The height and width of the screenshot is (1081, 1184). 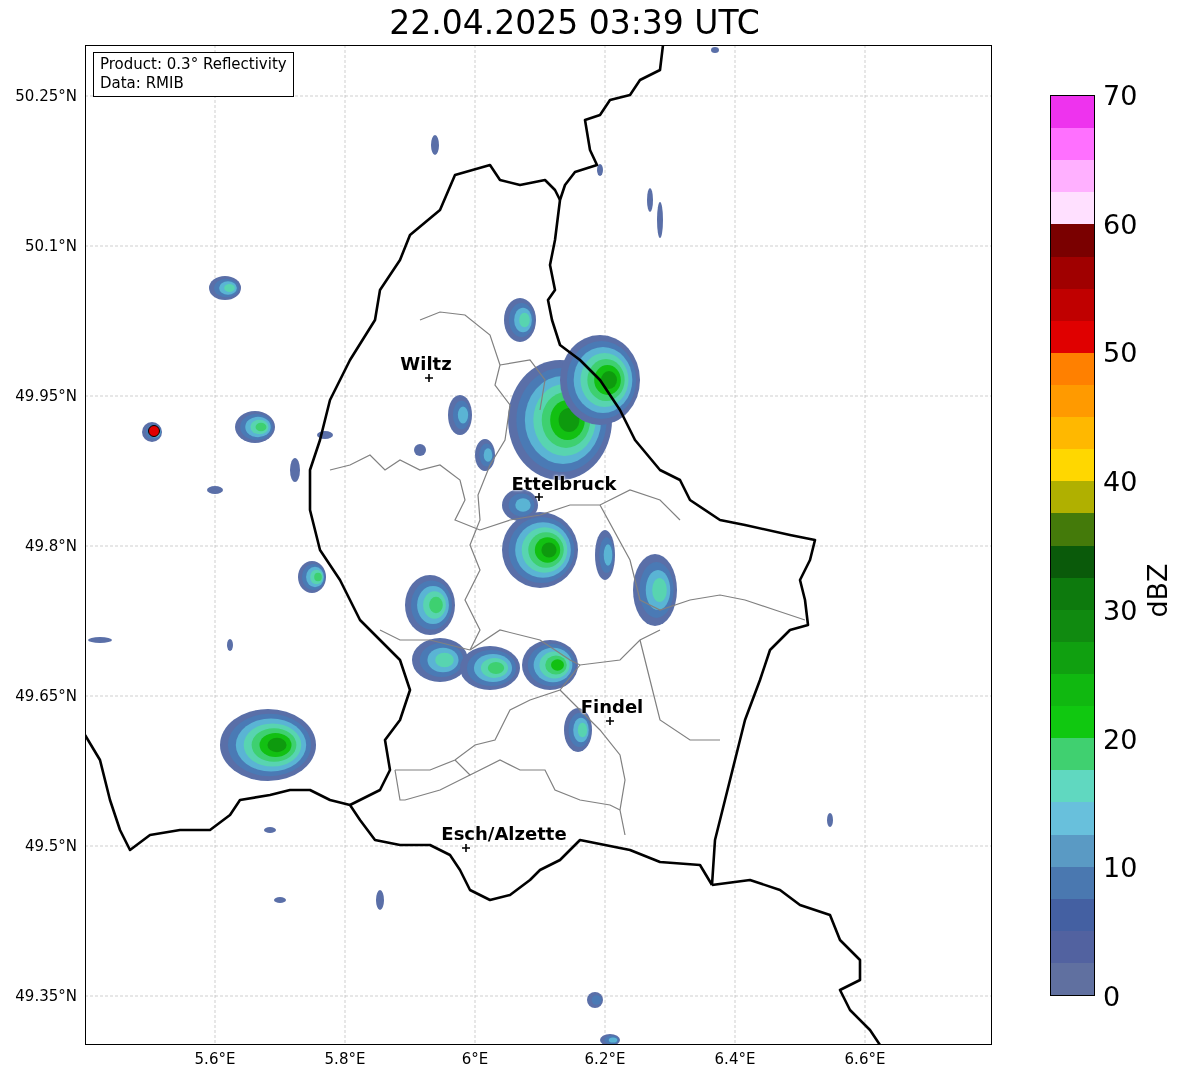 What do you see at coordinates (46, 696) in the screenshot?
I see `axis-tick-label: 49.65°N` at bounding box center [46, 696].